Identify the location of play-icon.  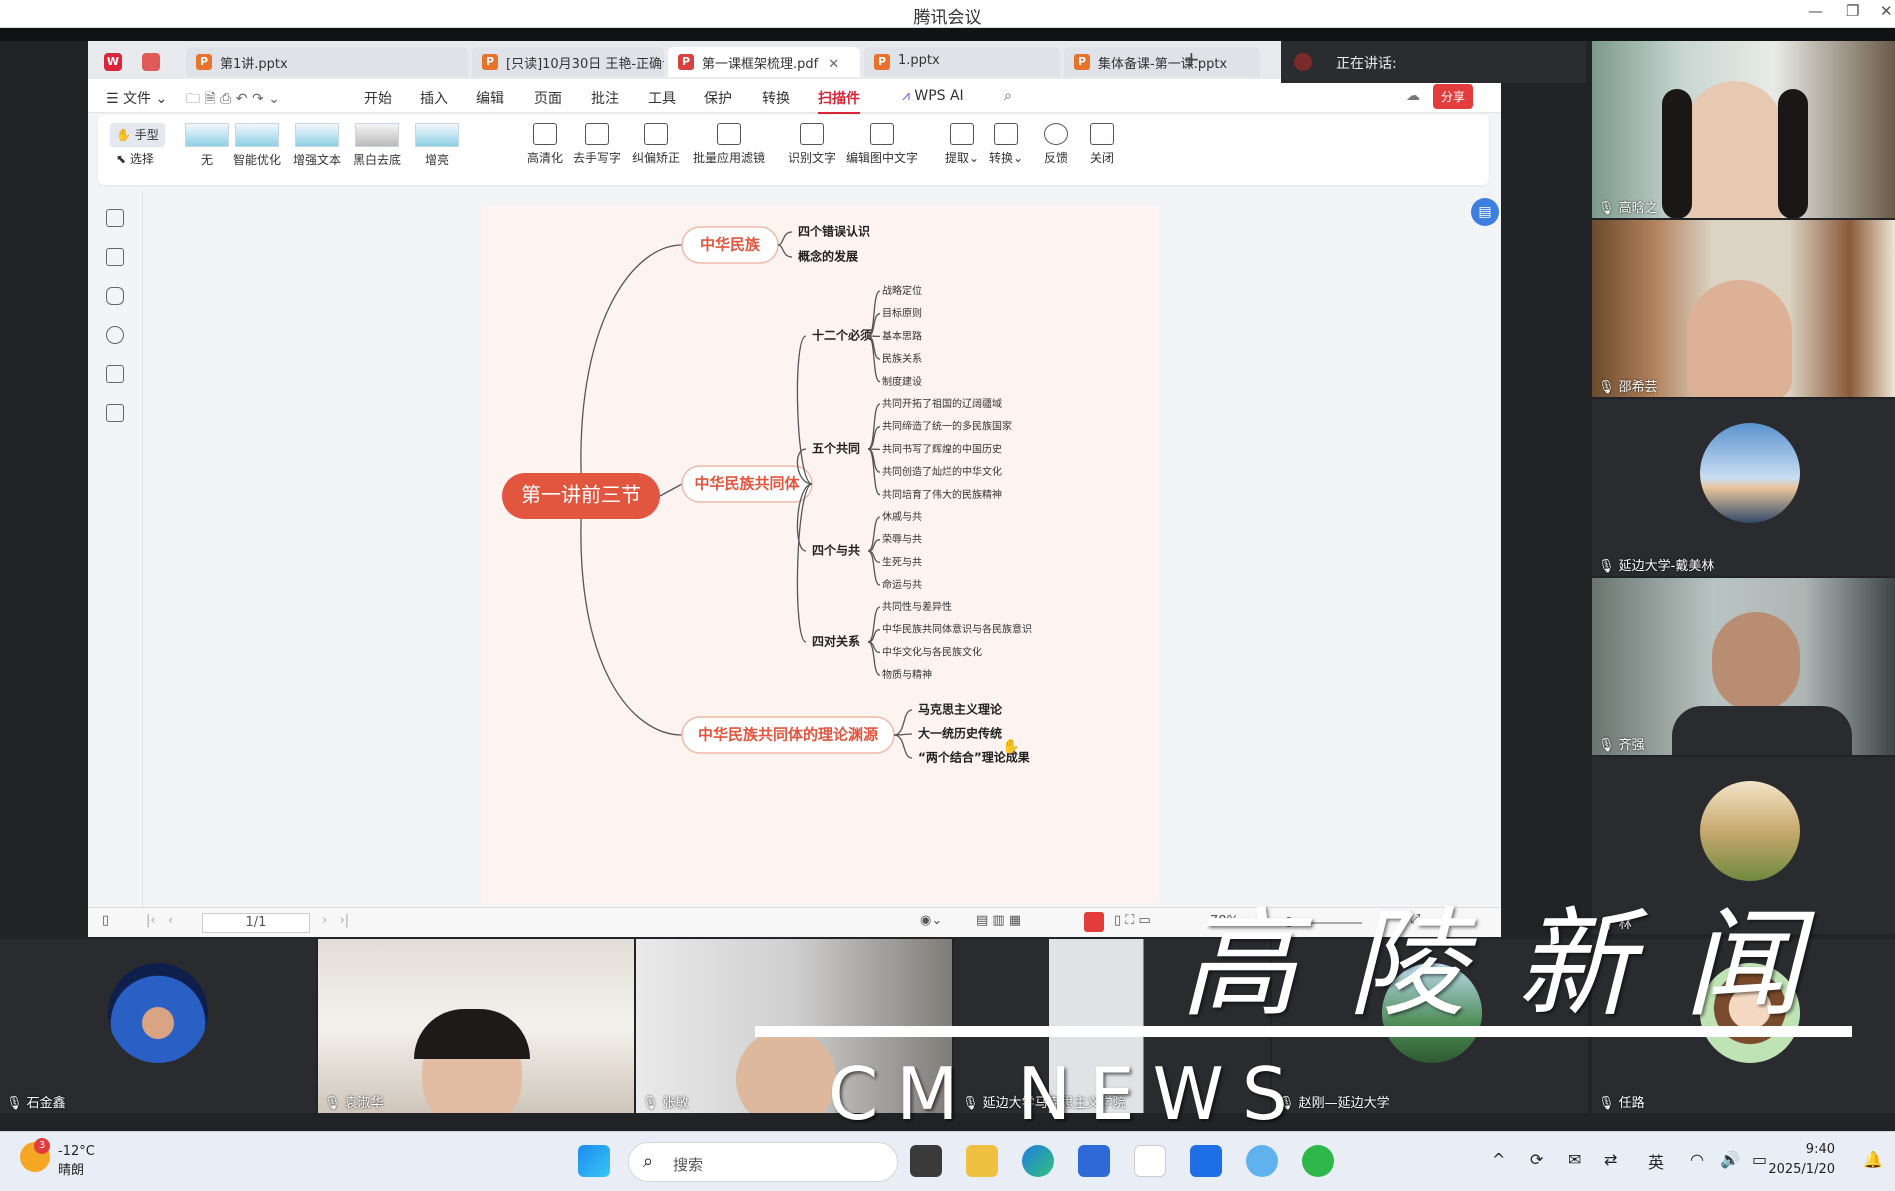
(1094, 922).